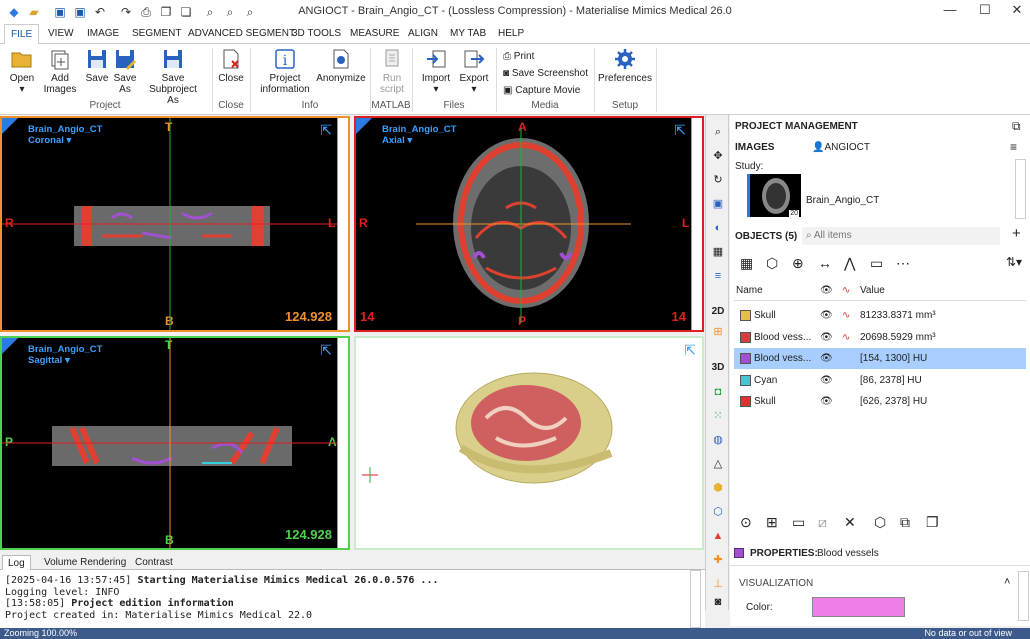  What do you see at coordinates (22, 71) in the screenshot?
I see `open-button: Open ▾` at bounding box center [22, 71].